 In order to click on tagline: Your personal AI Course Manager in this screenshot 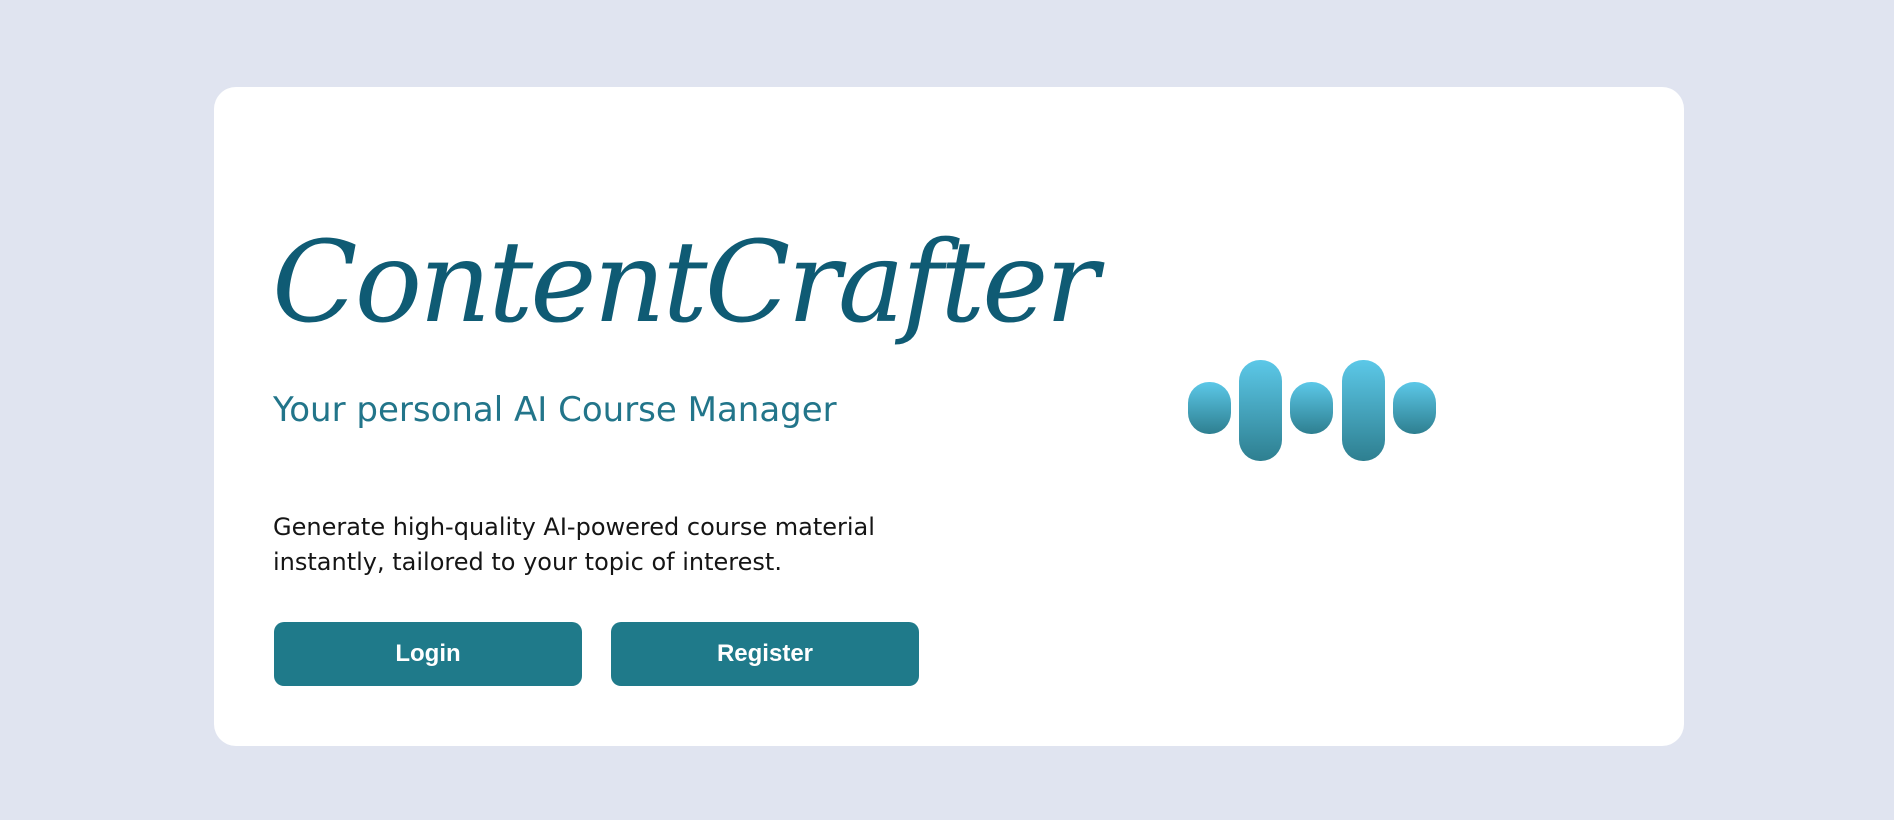, I will do `click(555, 410)`.